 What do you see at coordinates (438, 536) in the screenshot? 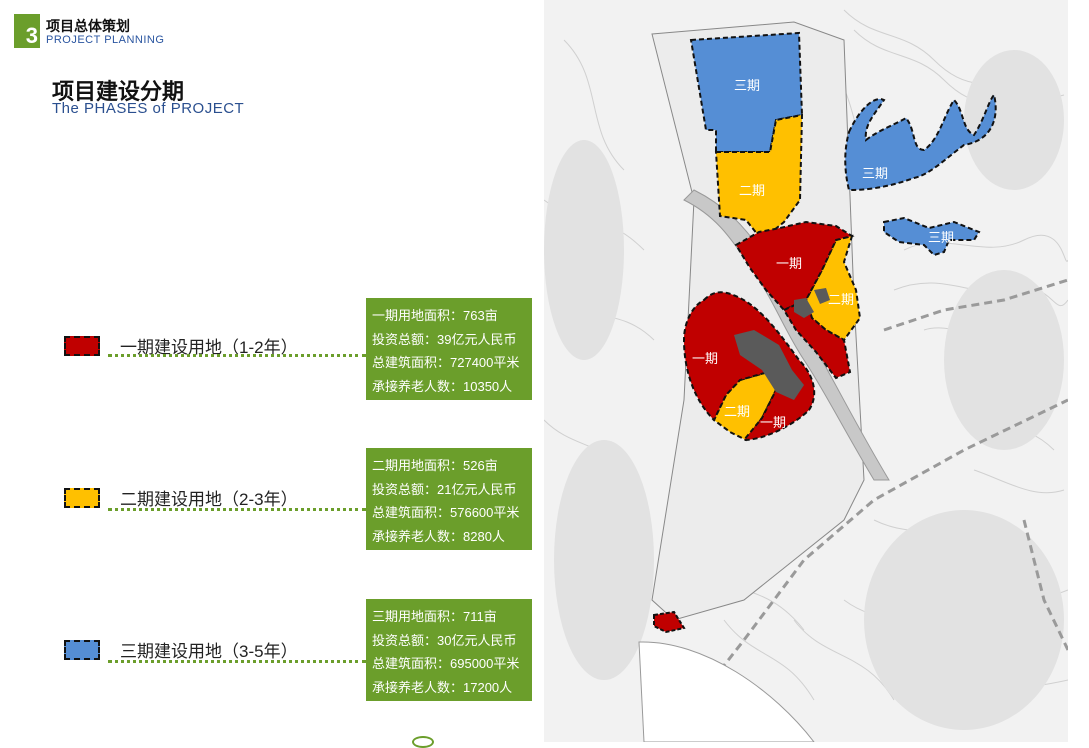
I see `phase2-residents: 承接养老人数：8280人` at bounding box center [438, 536].